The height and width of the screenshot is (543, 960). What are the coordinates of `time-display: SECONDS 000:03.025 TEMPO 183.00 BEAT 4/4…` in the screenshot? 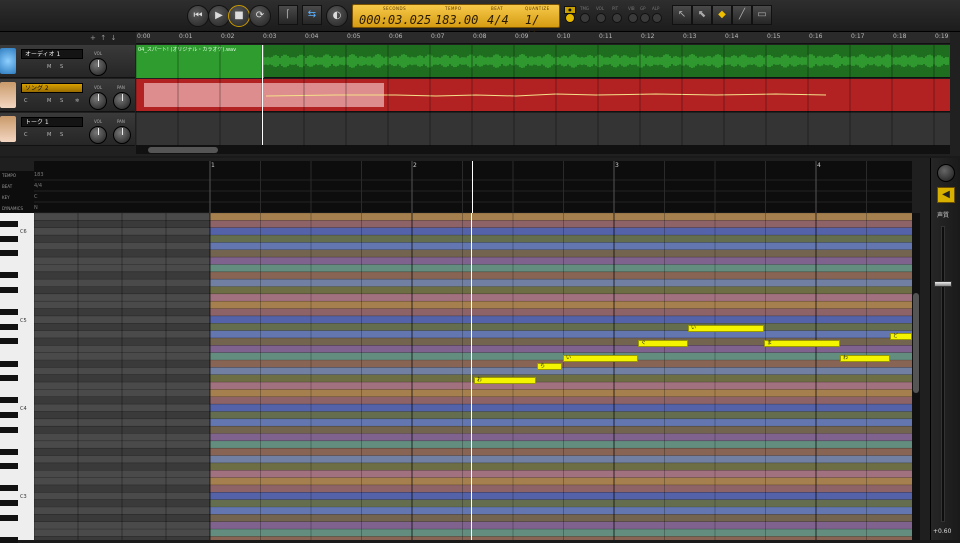 It's located at (456, 22).